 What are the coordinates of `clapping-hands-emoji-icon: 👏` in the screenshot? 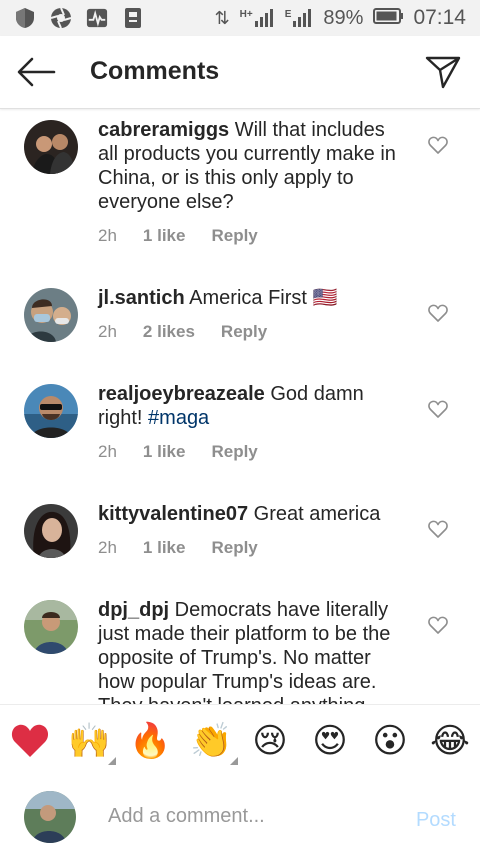 It's located at (214, 743).